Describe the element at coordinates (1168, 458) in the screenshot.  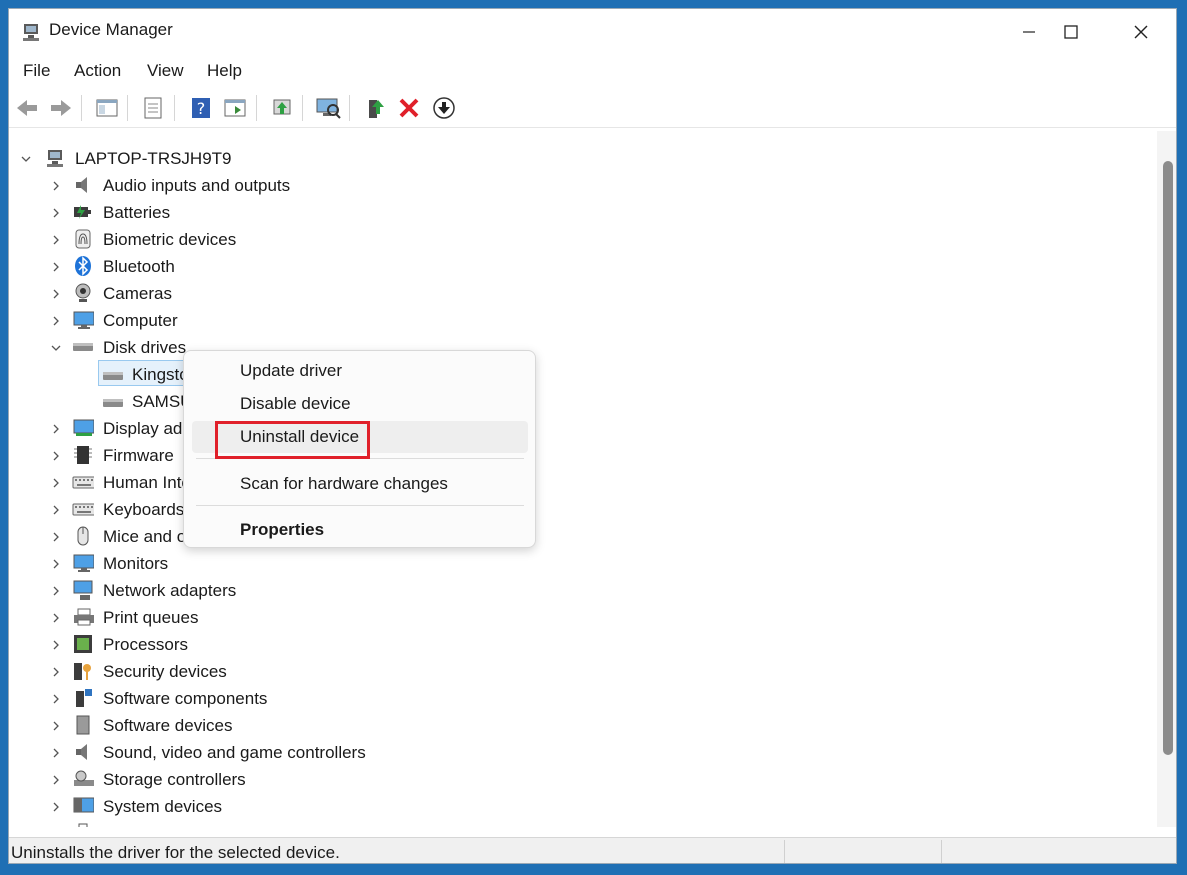
I see `scrollbar-thumb` at that location.